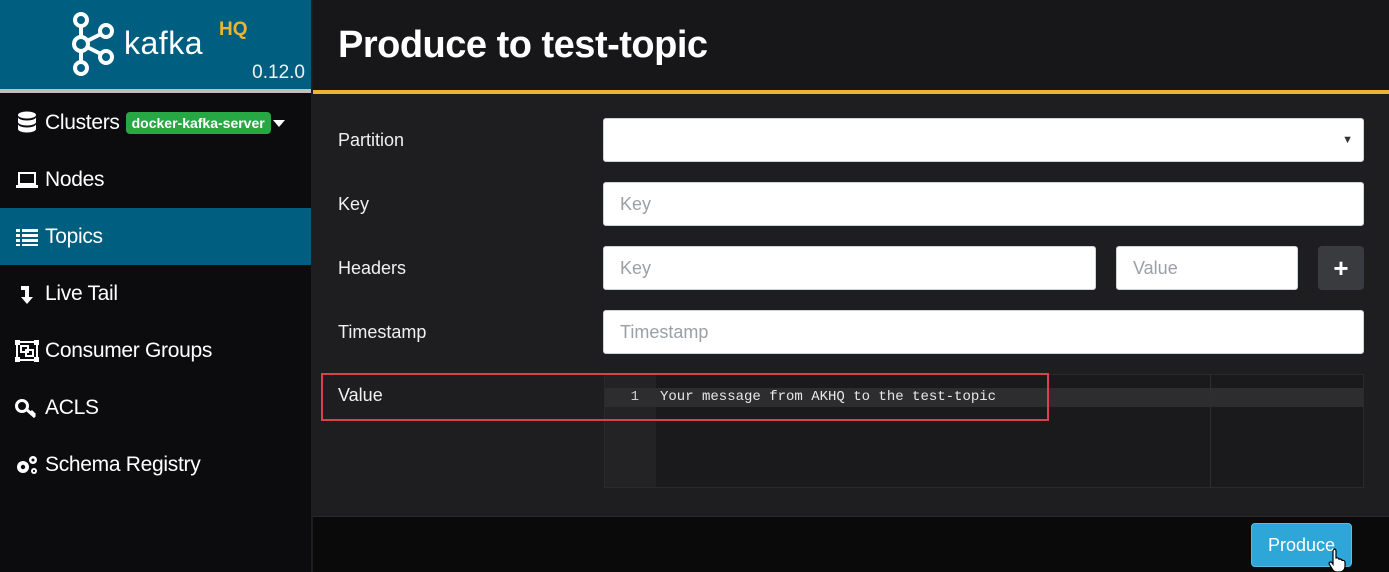 The image size is (1389, 572). What do you see at coordinates (828, 397) in the screenshot?
I see `editor-code-line: Your message from AKHQ to the test-topic` at bounding box center [828, 397].